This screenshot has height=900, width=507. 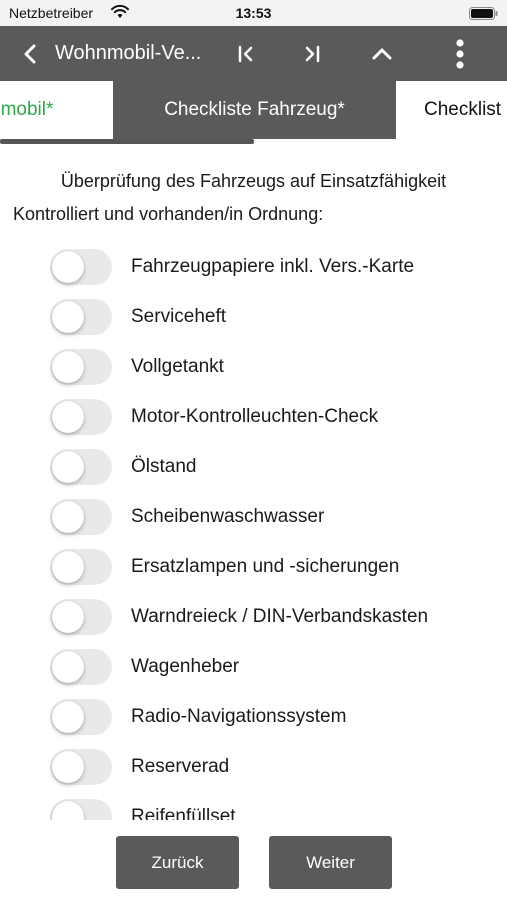 I want to click on item-label: Serviceheft, so click(x=179, y=316).